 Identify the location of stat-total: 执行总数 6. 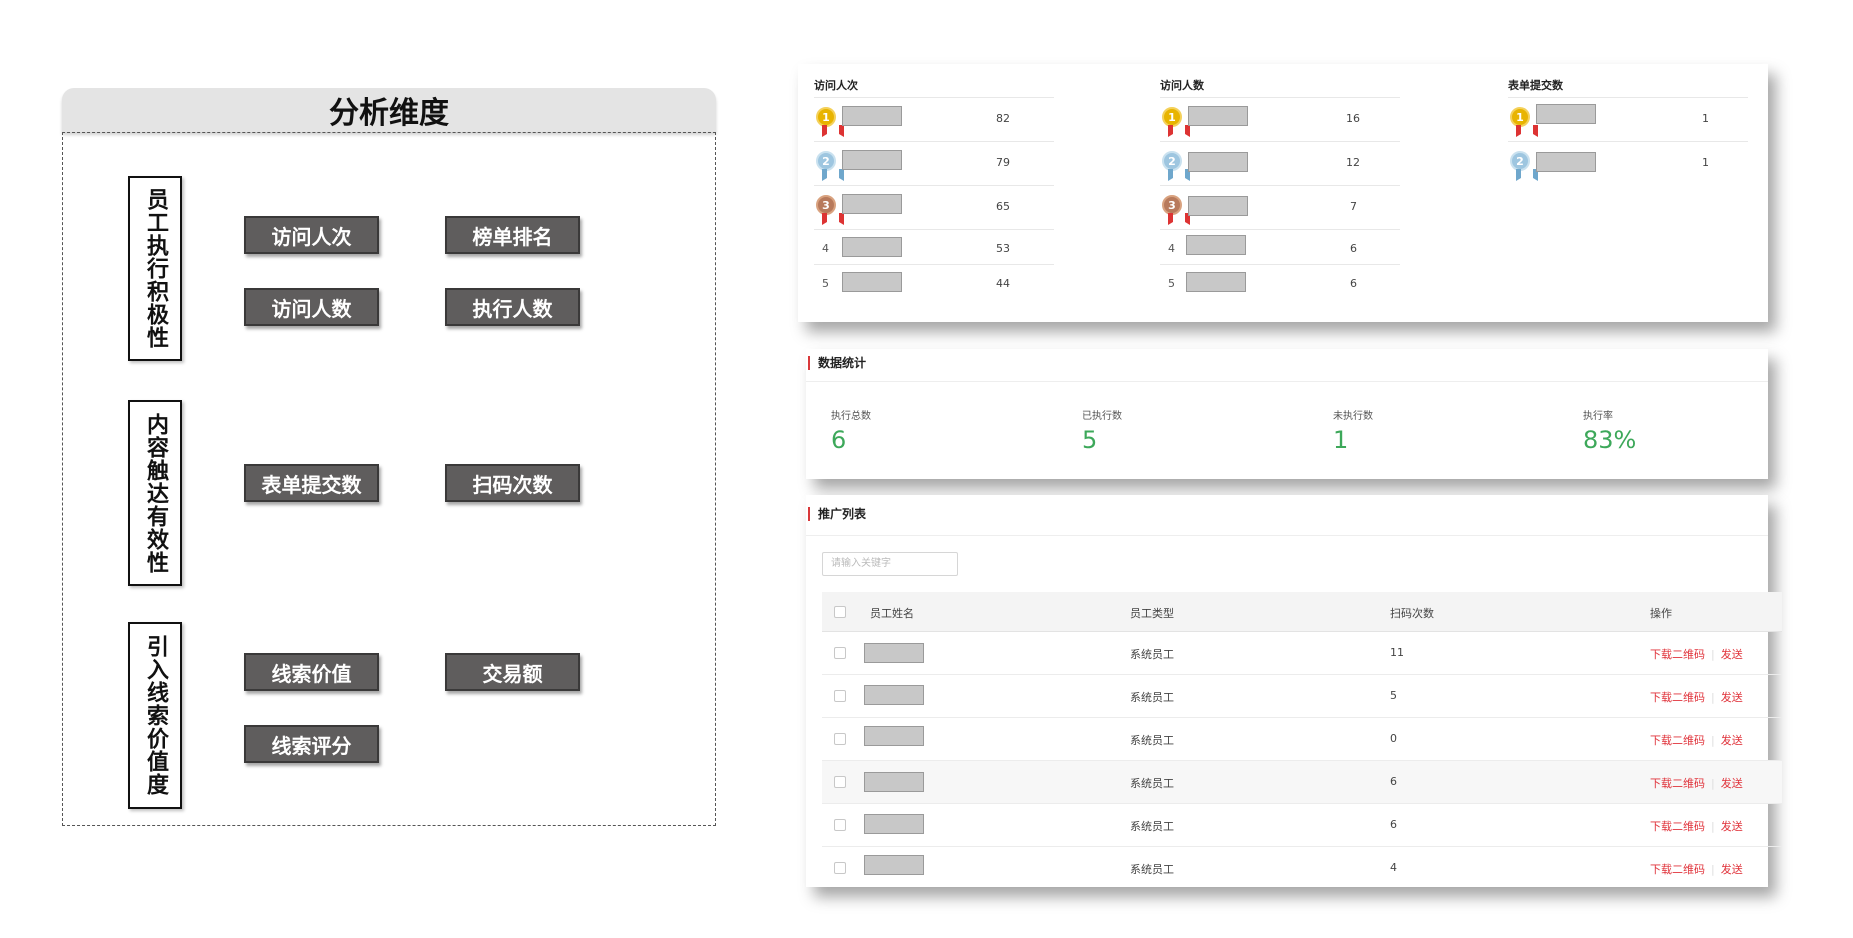
(851, 430).